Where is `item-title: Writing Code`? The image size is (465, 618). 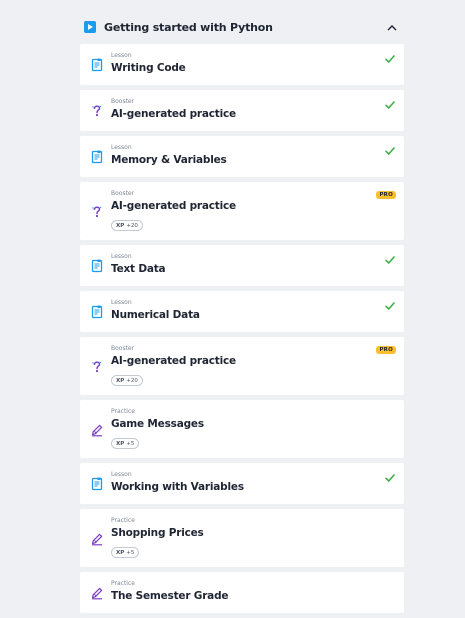 item-title: Writing Code is located at coordinates (148, 68).